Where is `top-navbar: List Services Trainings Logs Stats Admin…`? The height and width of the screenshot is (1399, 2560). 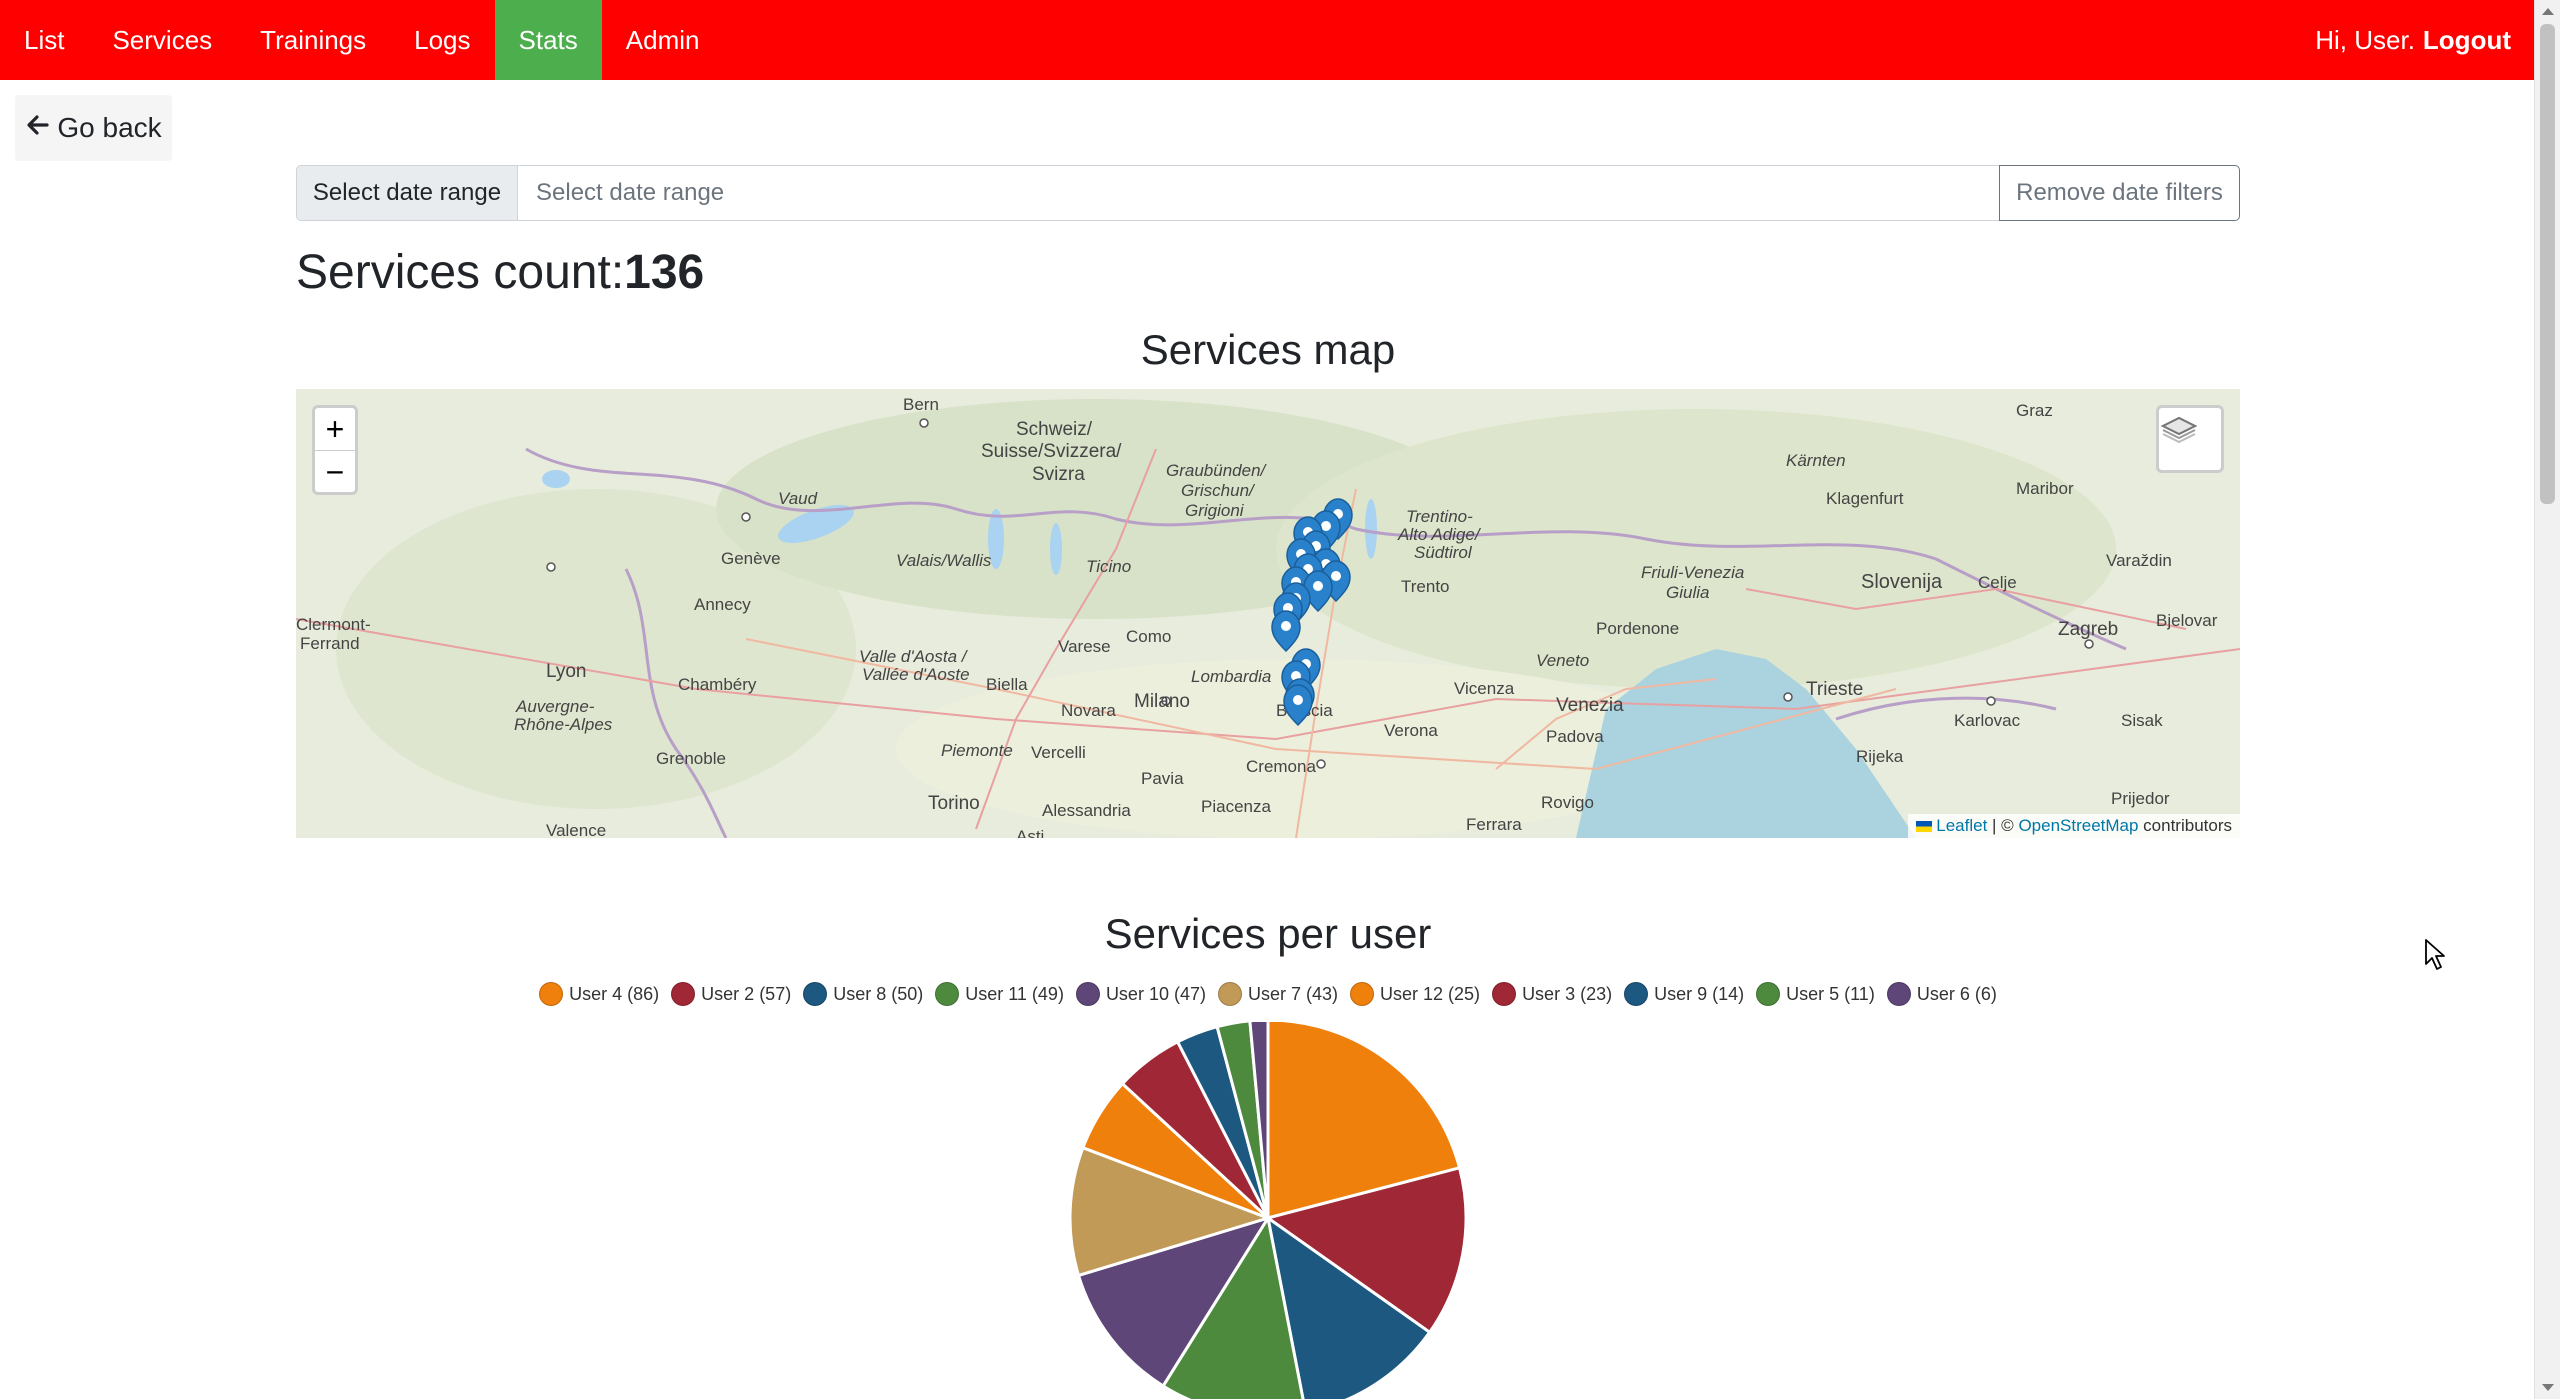 top-navbar: List Services Trainings Logs Stats Admin… is located at coordinates (1267, 40).